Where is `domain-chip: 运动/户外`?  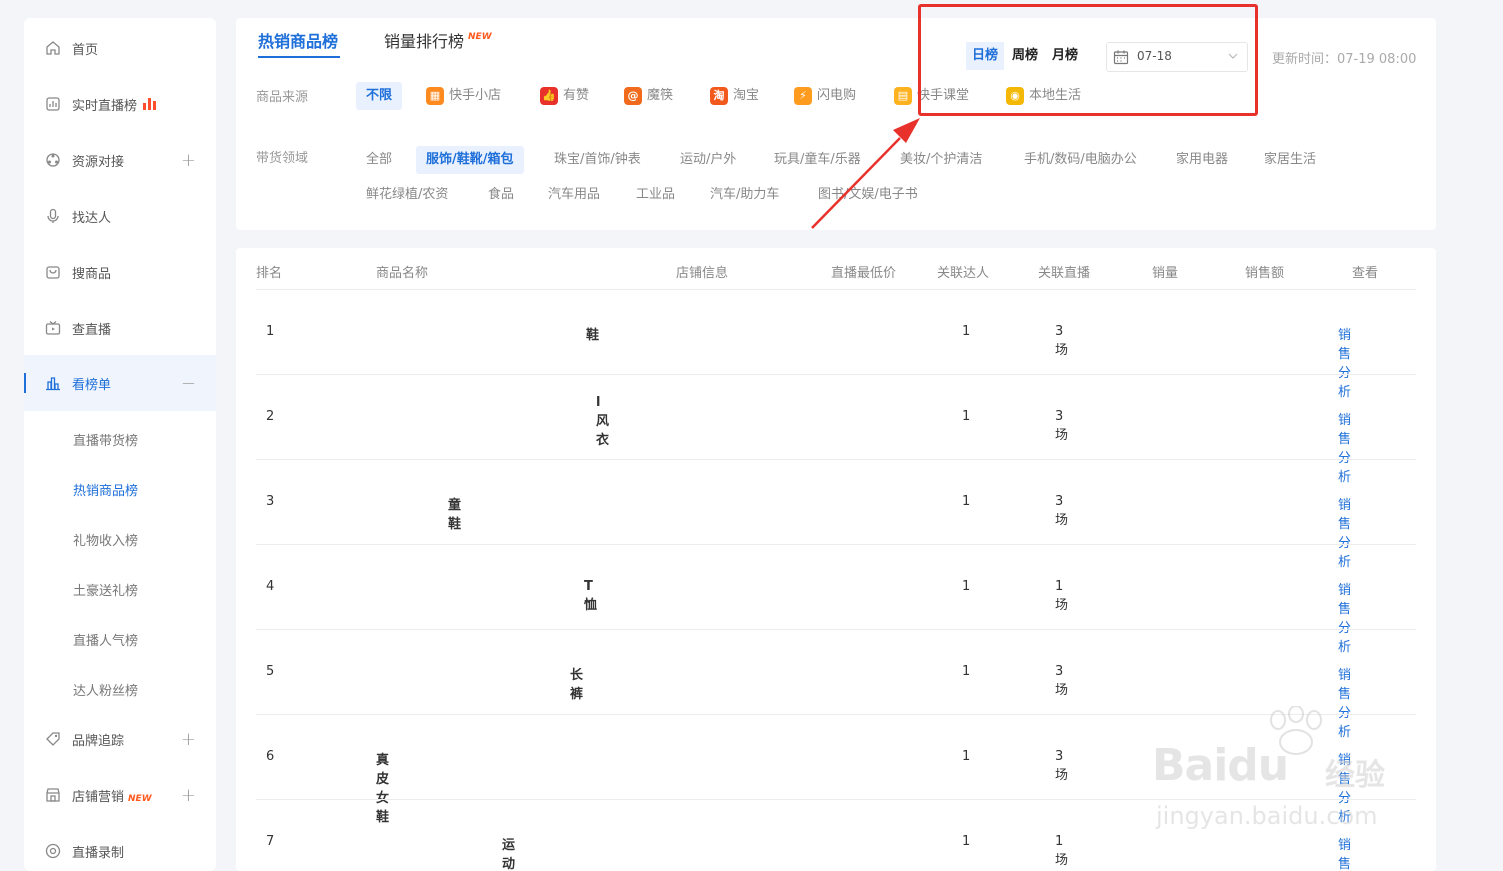
domain-chip: 运动/户外 is located at coordinates (708, 160).